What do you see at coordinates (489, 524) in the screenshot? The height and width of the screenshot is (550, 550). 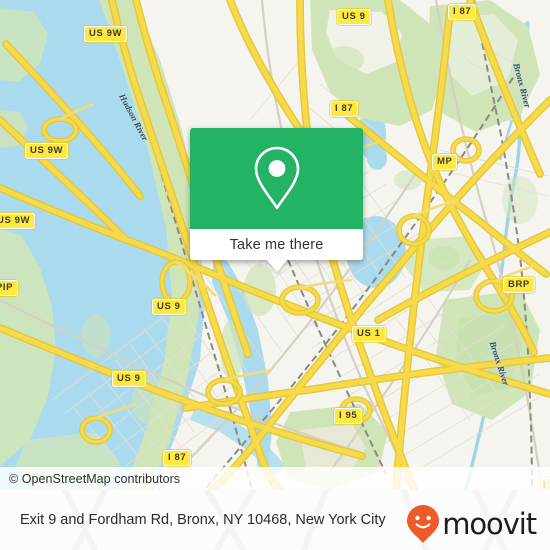 I see `moovit-wordmark: moovit` at bounding box center [489, 524].